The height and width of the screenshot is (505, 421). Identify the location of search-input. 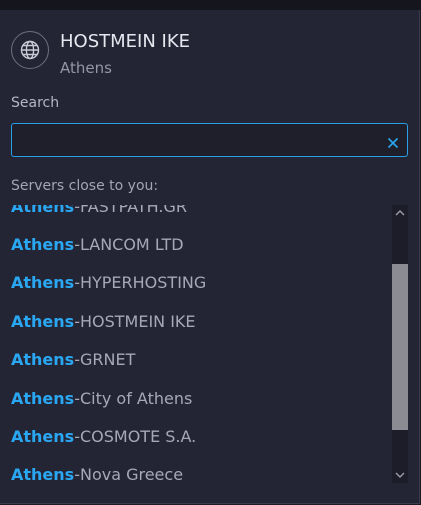
(200, 141).